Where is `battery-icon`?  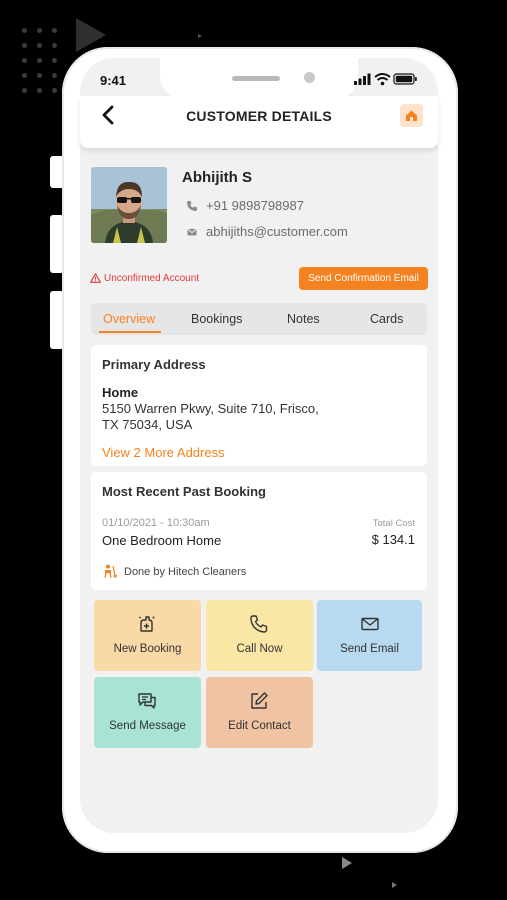
battery-icon is located at coordinates (405, 79).